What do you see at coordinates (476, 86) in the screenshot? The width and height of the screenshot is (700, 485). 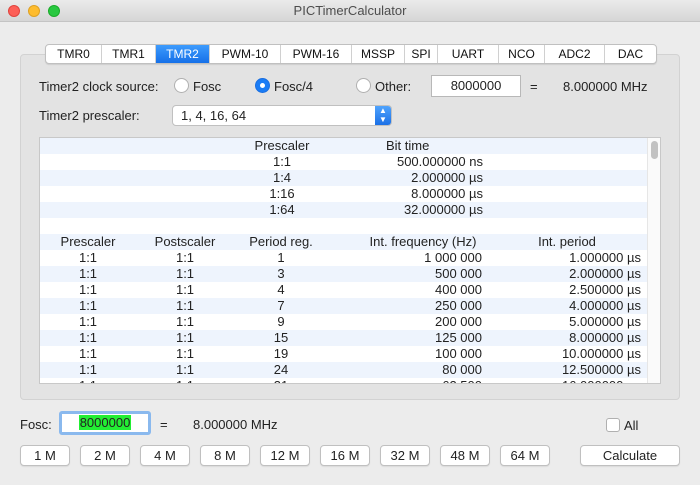 I see `other-frequency-input: 8000000` at bounding box center [476, 86].